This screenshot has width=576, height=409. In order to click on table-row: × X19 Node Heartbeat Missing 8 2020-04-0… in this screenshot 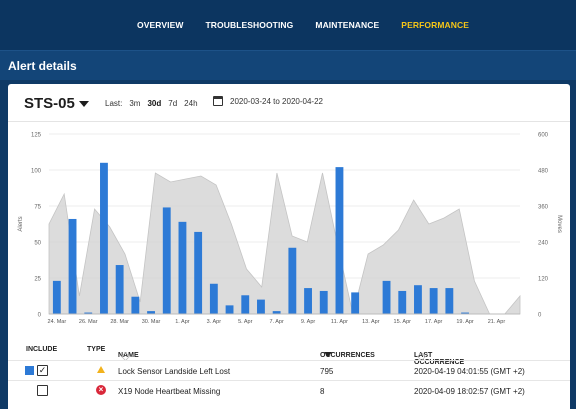, I will do `click(289, 390)`.